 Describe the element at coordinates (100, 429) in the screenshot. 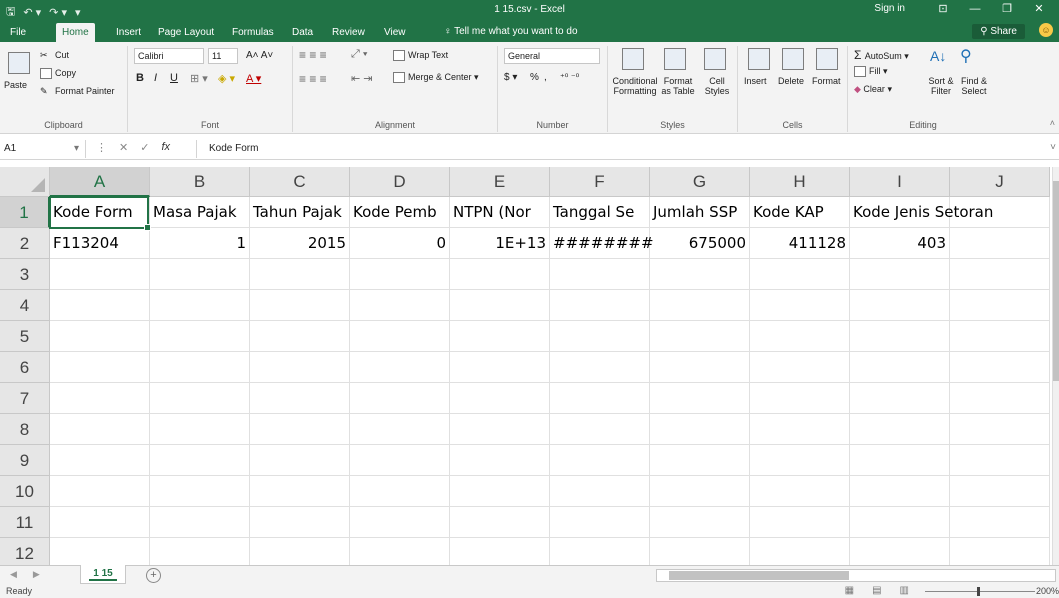

I see `cell-a8` at that location.